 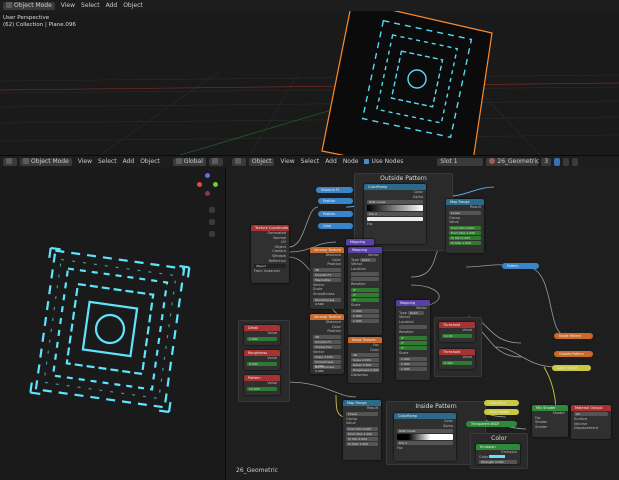 I want to click on texcoord-object-field: Object, so click(x=270, y=266).